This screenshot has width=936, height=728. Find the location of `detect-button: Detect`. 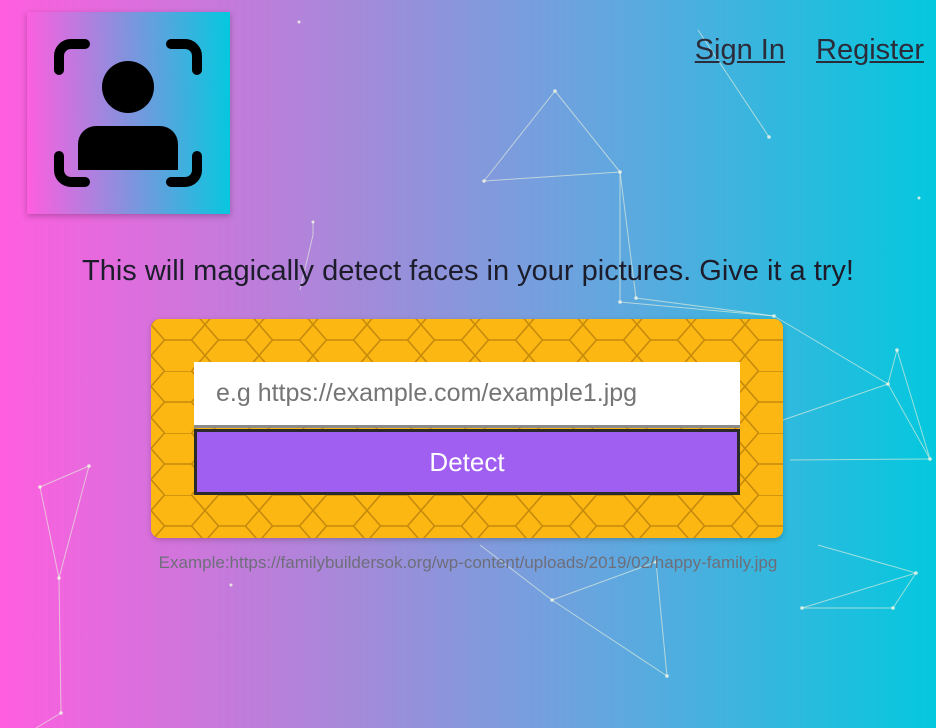

detect-button: Detect is located at coordinates (467, 462).